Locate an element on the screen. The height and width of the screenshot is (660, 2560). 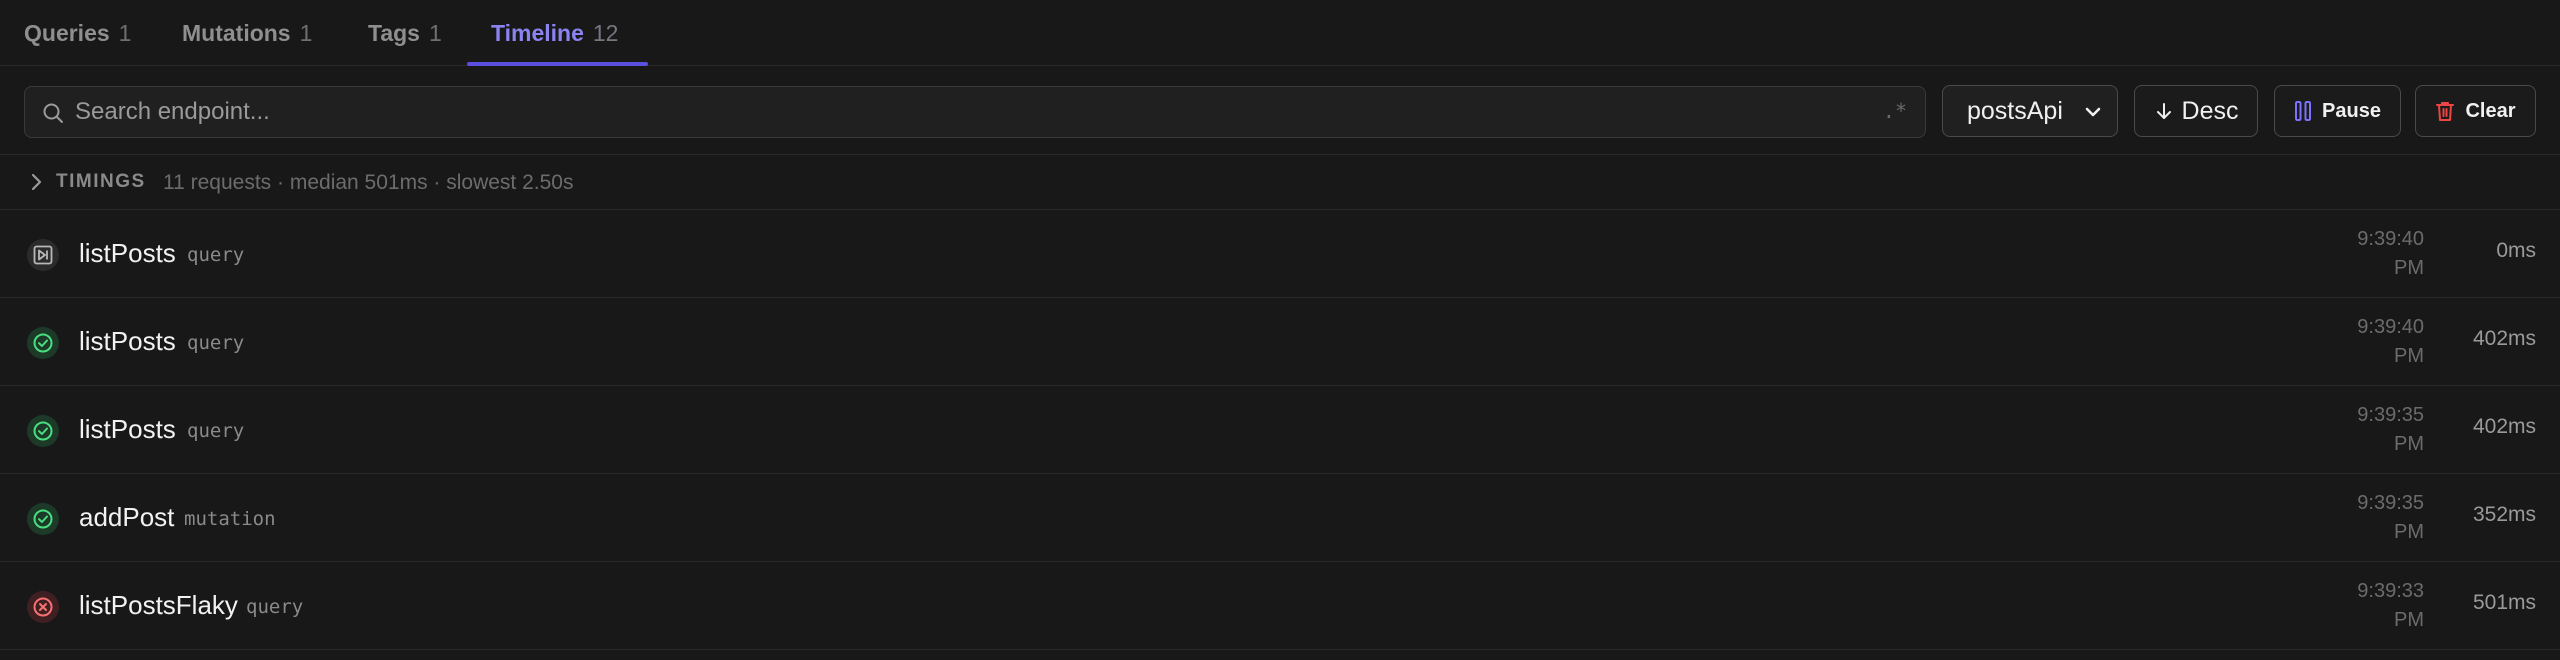
tab-timeline: Timeline 12 is located at coordinates (554, 33).